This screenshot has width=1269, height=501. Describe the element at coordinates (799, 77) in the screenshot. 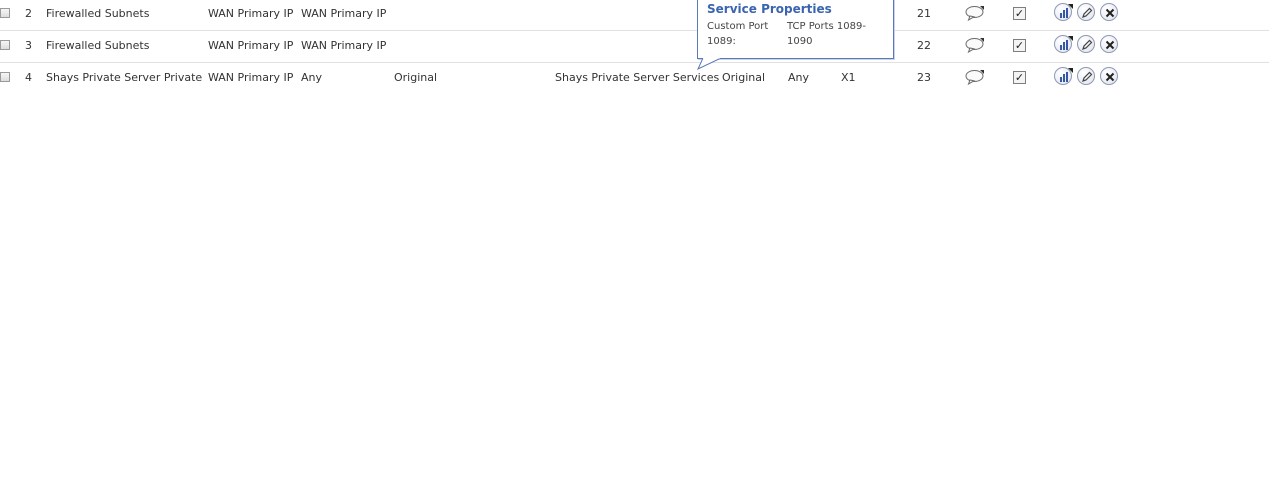

I see `inbound-interface: Any` at that location.